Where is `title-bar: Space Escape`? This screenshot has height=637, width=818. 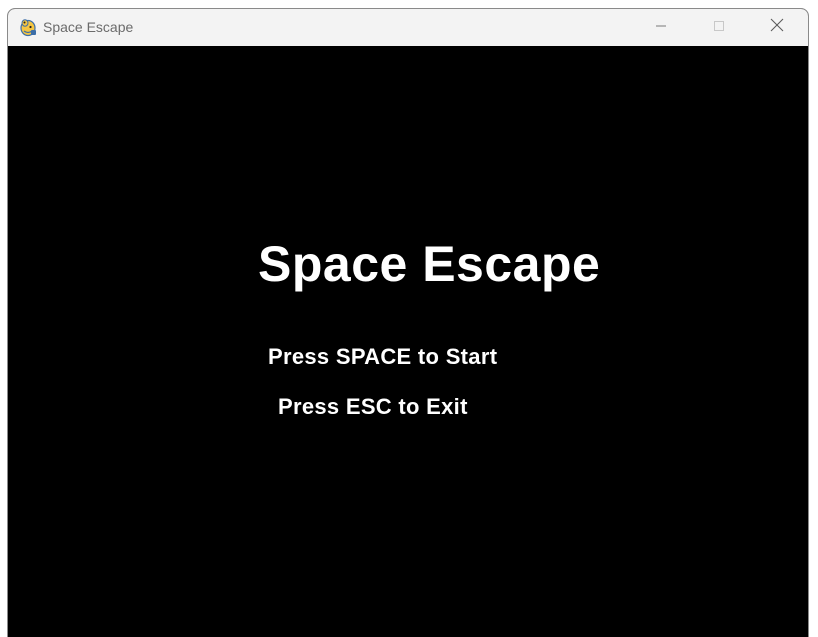
title-bar: Space Escape is located at coordinates (408, 27).